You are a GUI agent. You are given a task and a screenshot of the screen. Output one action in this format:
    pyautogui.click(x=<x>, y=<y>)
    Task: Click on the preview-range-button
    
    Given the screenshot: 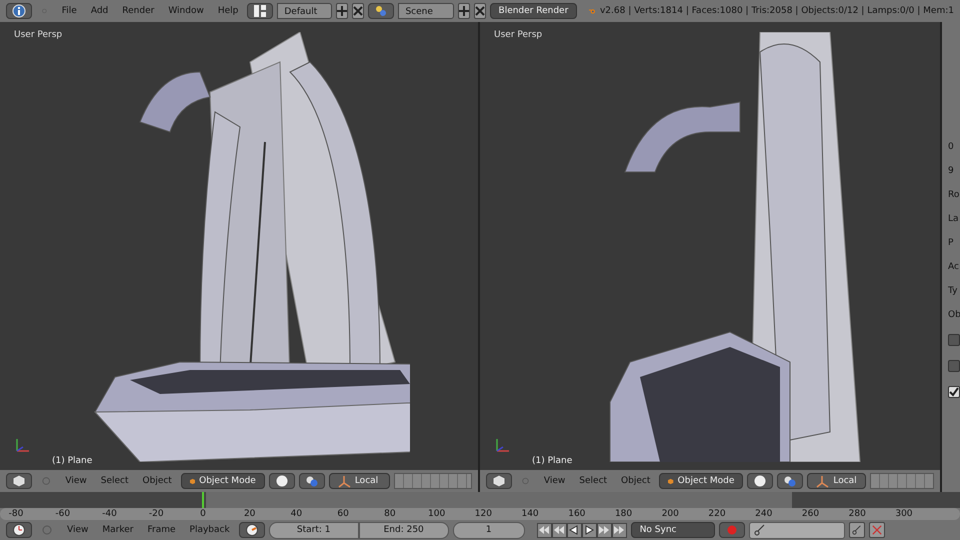 What is the action you would take?
    pyautogui.click(x=251, y=530)
    